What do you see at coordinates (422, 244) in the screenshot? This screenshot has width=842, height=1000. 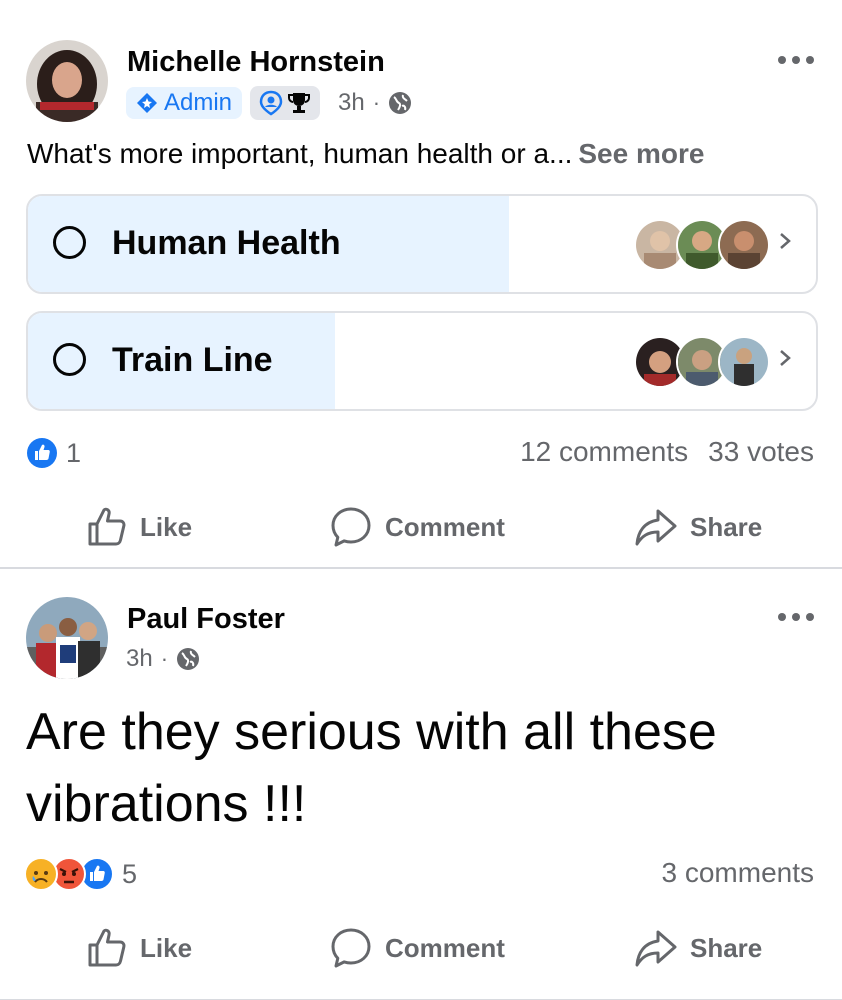 I see `poll-option-human-health: Human Health` at bounding box center [422, 244].